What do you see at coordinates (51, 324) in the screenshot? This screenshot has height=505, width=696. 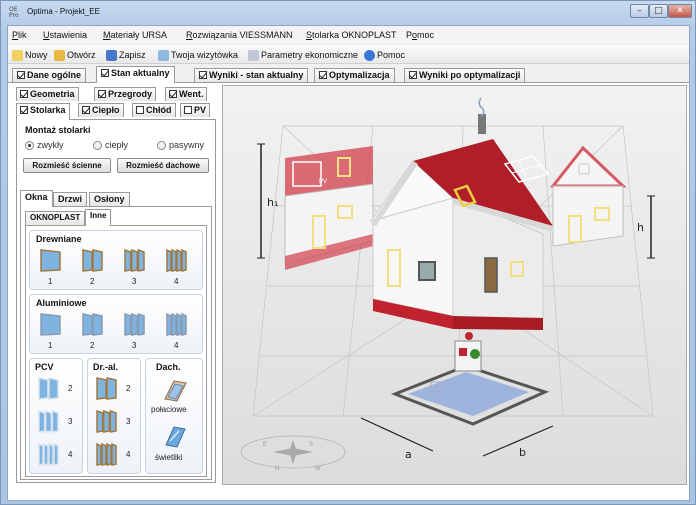 I see `aluminiowe-window-1-icon` at bounding box center [51, 324].